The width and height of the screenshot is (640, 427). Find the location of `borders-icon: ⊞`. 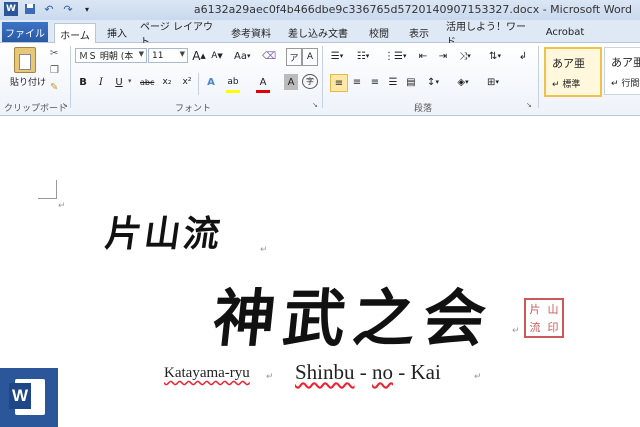

borders-icon: ⊞ is located at coordinates (491, 82).